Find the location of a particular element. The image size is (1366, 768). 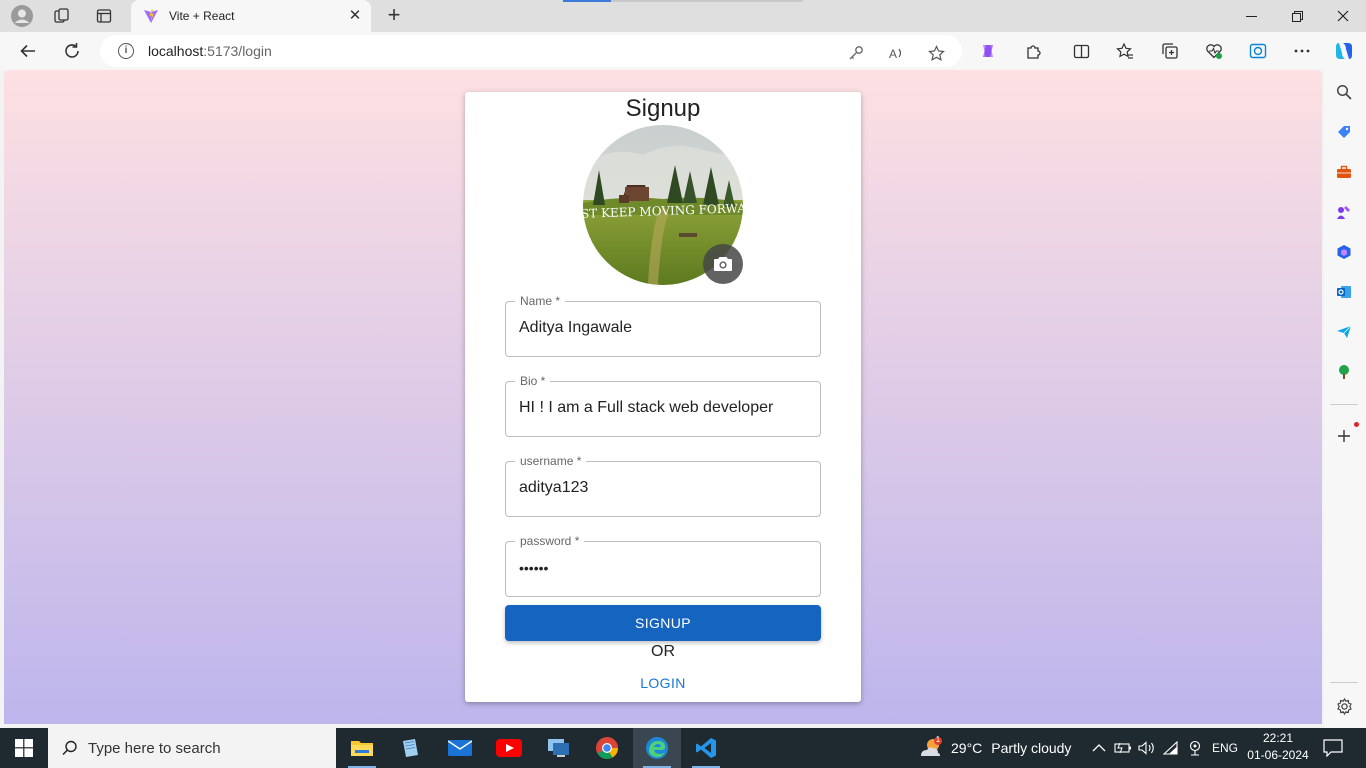

name-field: Name * Aditya Ingawale is located at coordinates (663, 325).